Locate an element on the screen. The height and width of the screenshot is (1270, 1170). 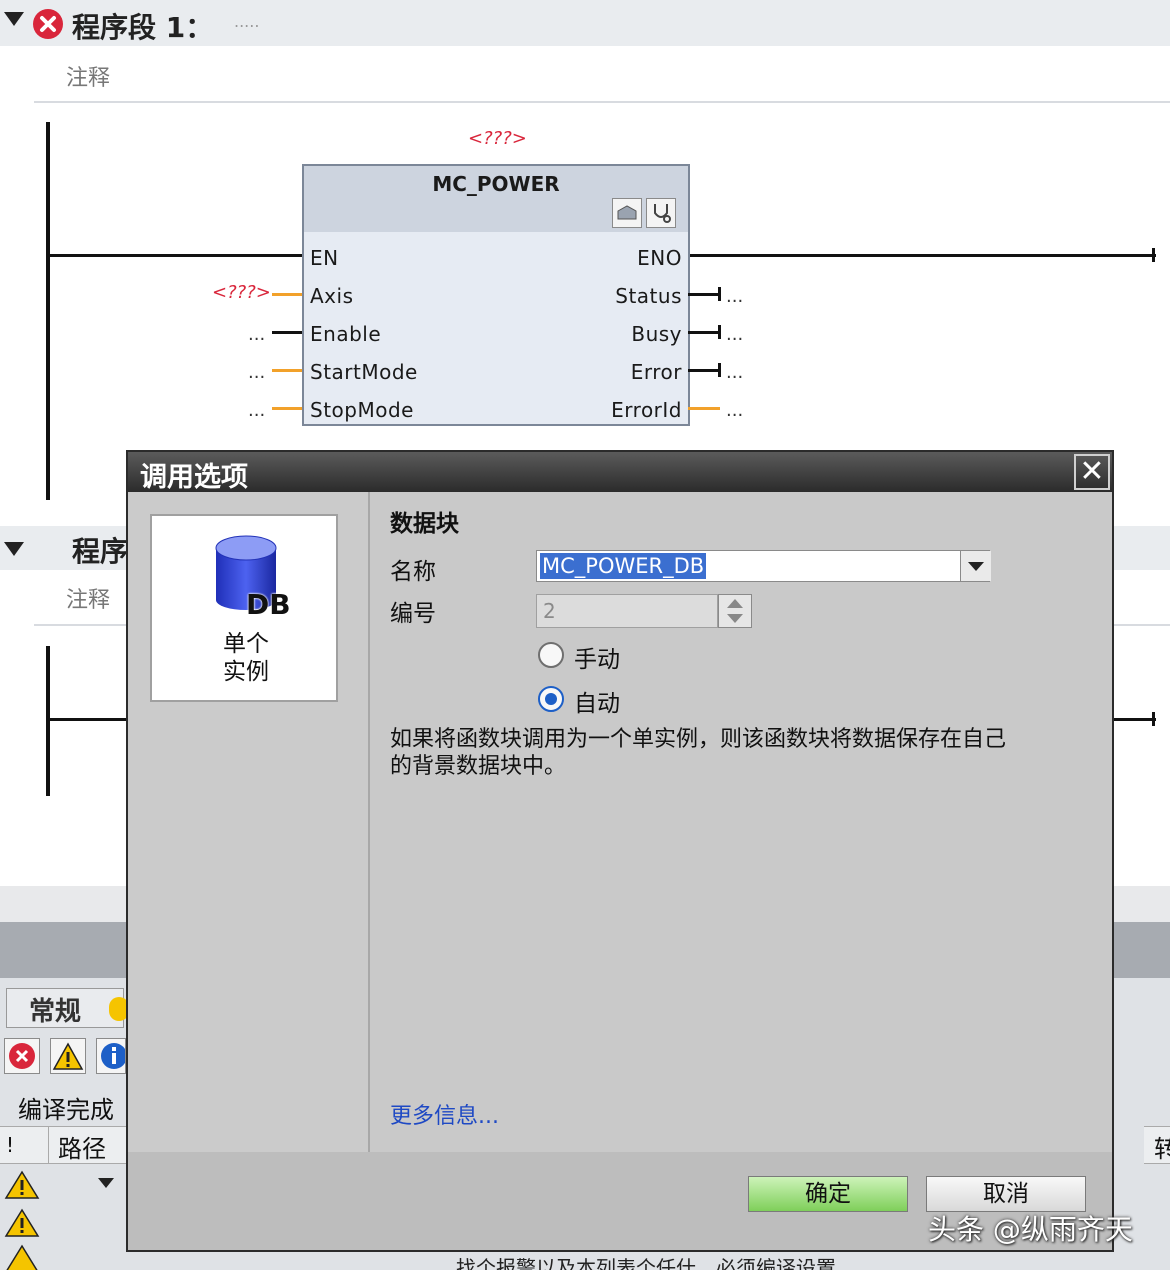
eno-wire is located at coordinates (922, 255).